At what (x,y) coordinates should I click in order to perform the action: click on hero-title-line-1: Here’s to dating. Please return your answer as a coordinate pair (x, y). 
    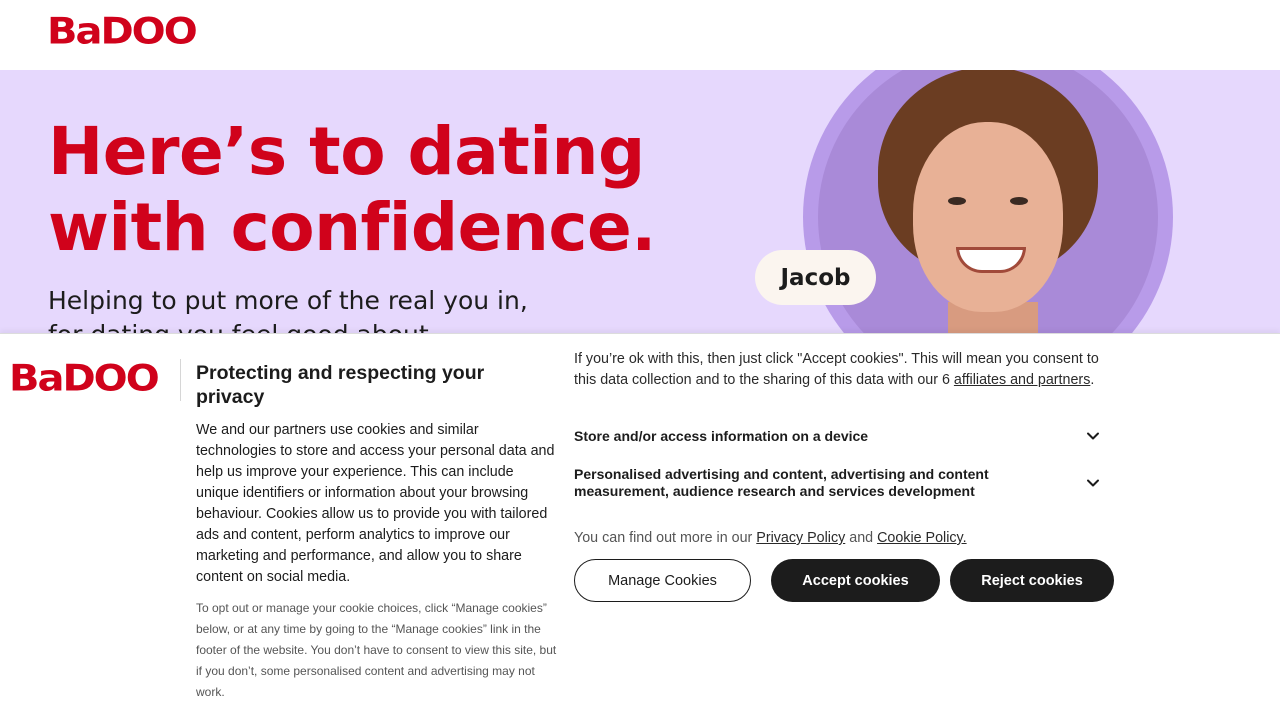
    Looking at the image, I should click on (346, 151).